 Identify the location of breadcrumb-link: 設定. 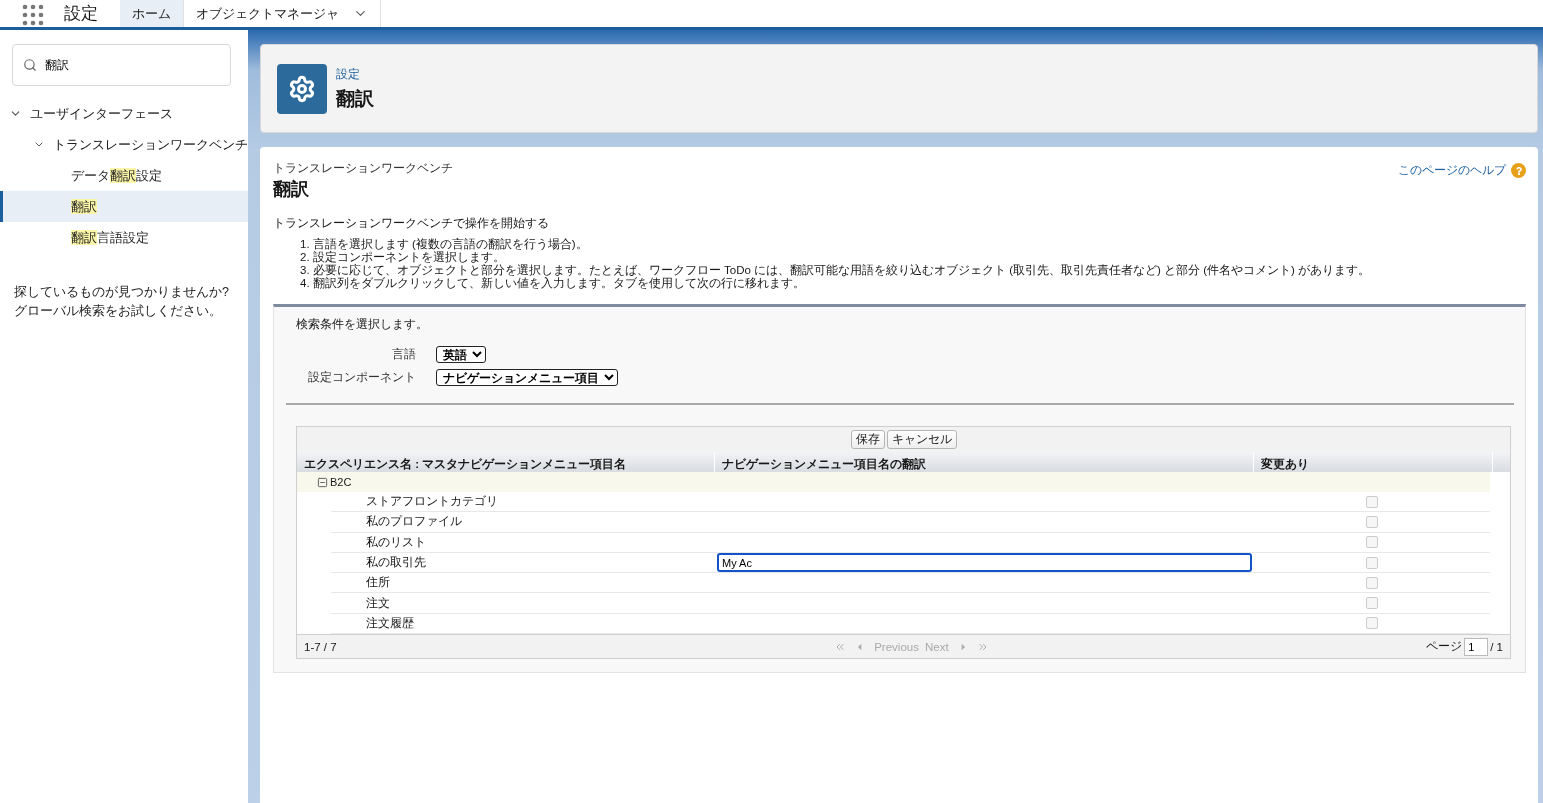
(355, 74).